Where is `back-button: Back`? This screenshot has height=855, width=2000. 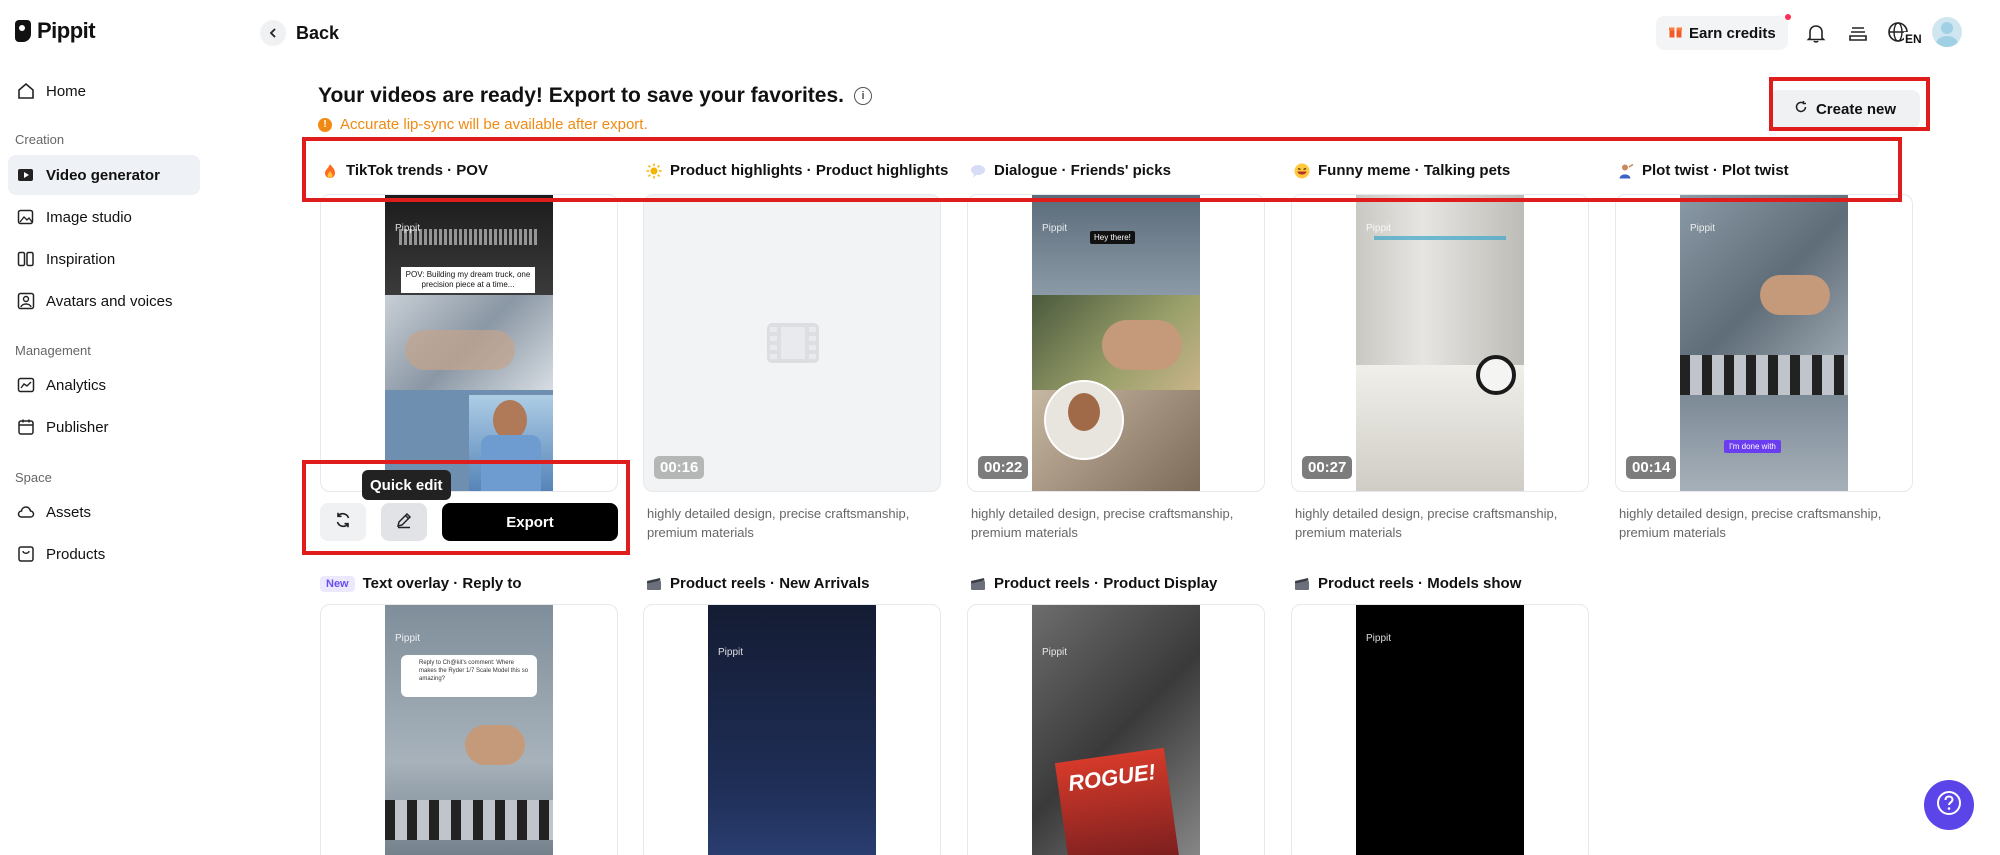 back-button: Back is located at coordinates (299, 33).